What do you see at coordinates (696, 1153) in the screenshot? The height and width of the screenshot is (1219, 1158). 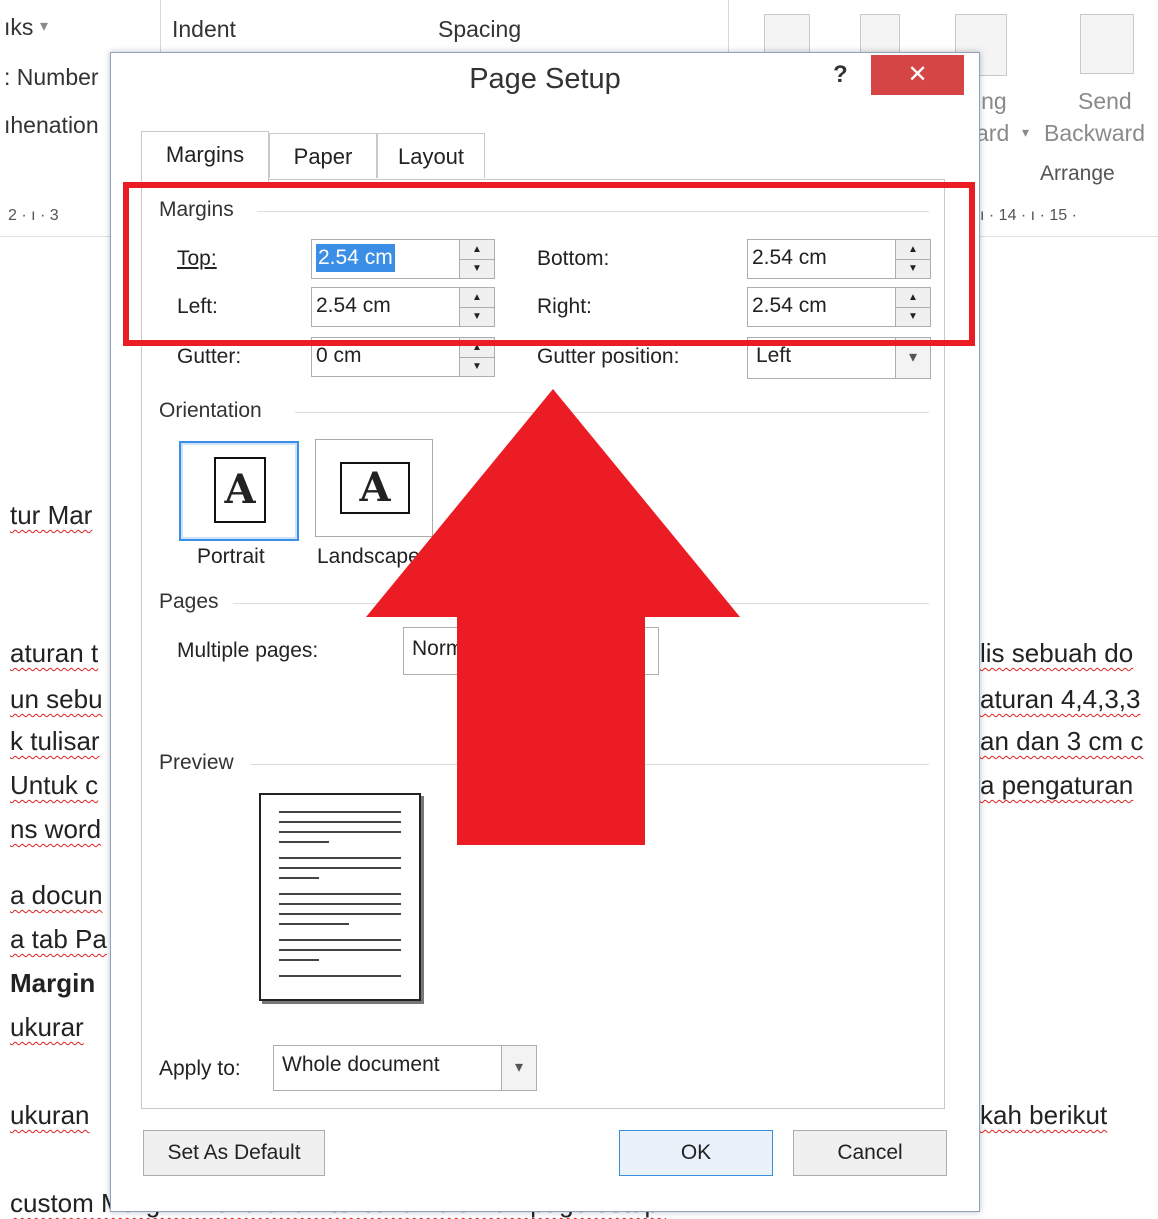 I see `ok-button: OK` at bounding box center [696, 1153].